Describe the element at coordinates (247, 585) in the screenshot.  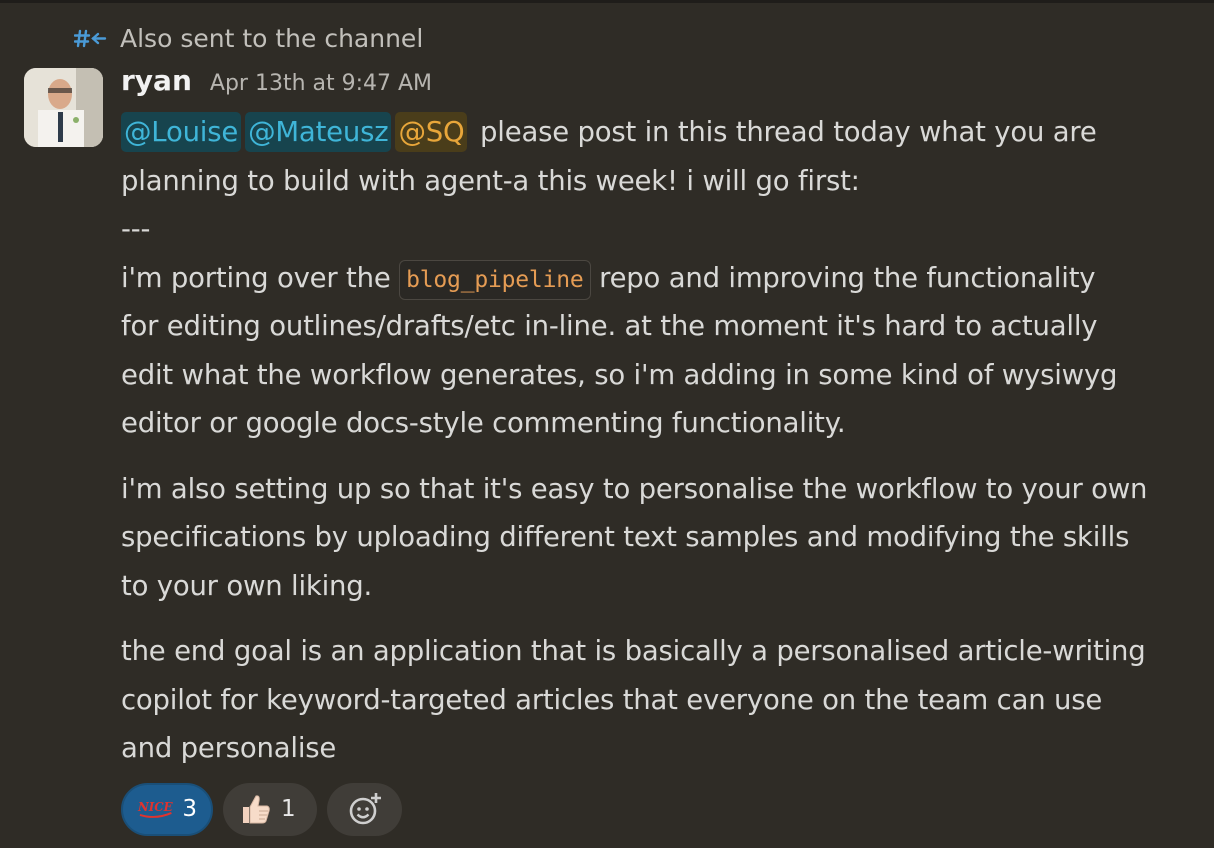
I see `message-line: to your own liking.` at that location.